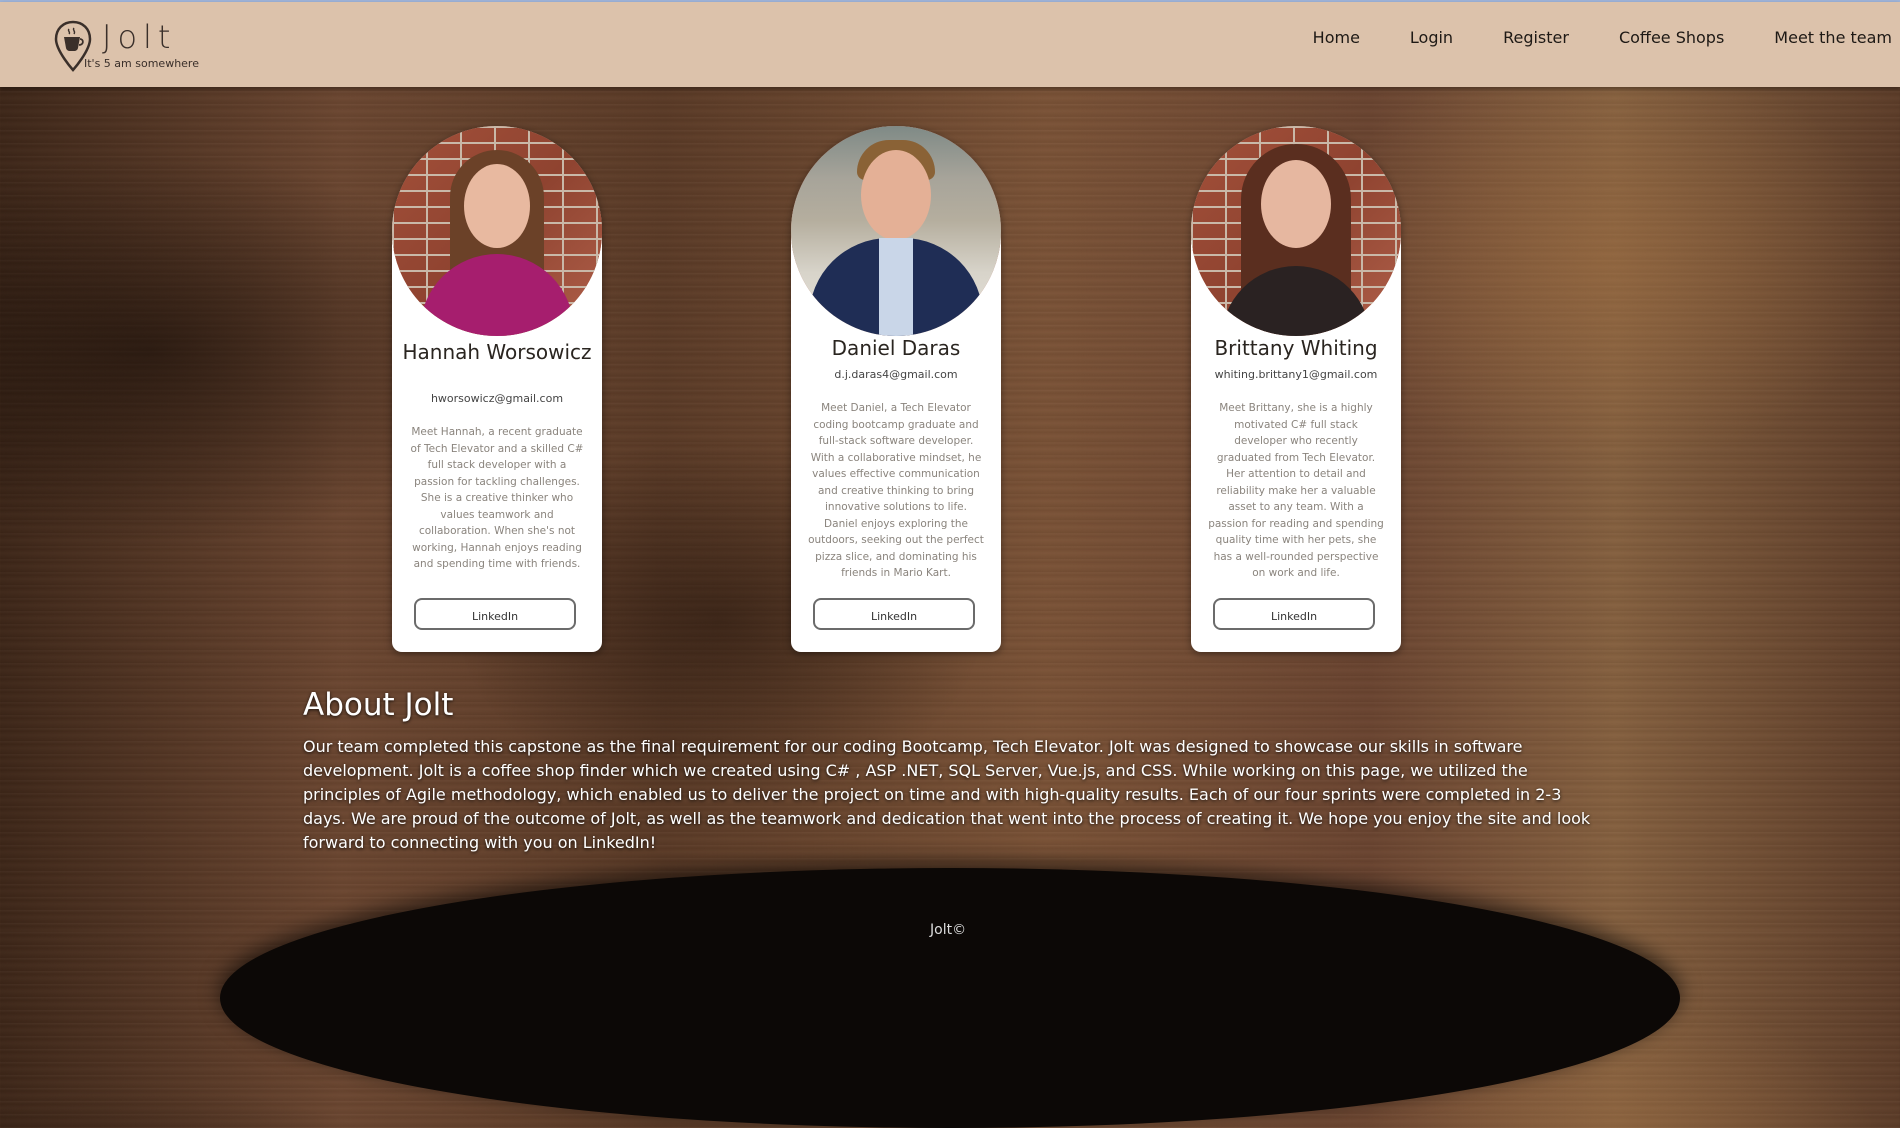  What do you see at coordinates (1296, 374) in the screenshot?
I see `member-email: whiting.brittany1@gmail.com` at bounding box center [1296, 374].